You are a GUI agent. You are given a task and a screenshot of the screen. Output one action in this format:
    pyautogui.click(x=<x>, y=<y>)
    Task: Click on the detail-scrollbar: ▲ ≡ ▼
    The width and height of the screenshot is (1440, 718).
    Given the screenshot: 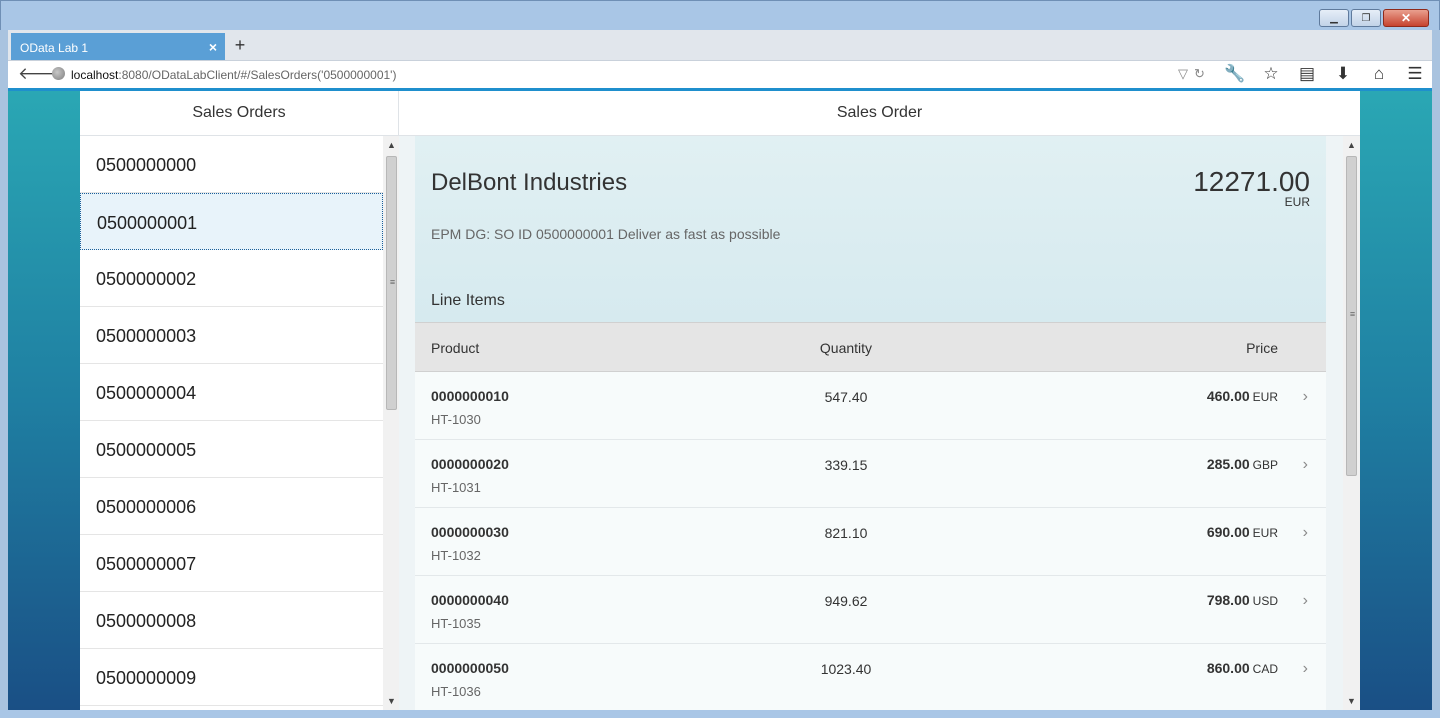 What is the action you would take?
    pyautogui.click(x=1351, y=423)
    